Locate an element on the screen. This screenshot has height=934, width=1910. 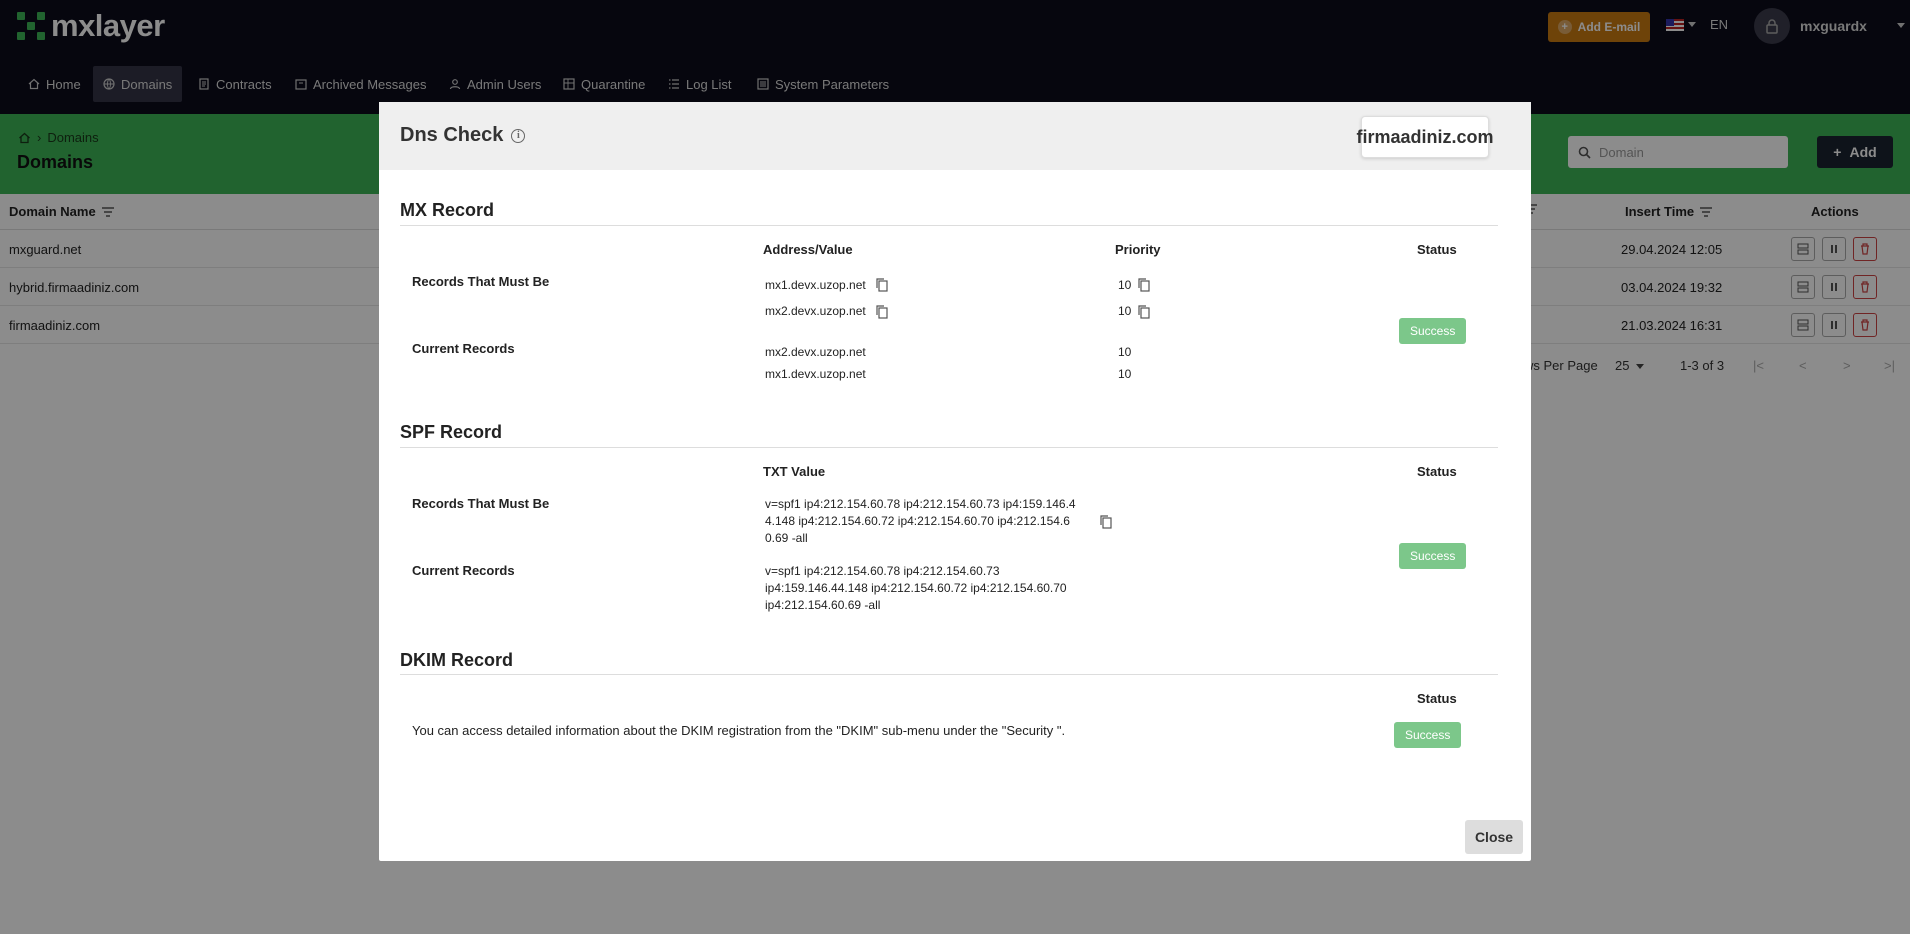
mx-current-address: mx2.devx.uzop.net is located at coordinates (815, 352).